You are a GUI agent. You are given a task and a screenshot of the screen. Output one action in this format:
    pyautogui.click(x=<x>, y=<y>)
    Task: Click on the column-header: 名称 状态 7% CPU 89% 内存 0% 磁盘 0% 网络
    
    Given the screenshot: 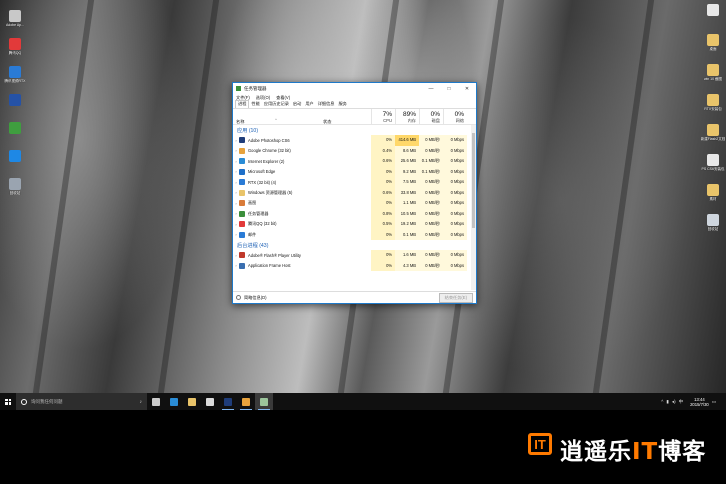 What is the action you would take?
    pyautogui.click(x=354, y=117)
    